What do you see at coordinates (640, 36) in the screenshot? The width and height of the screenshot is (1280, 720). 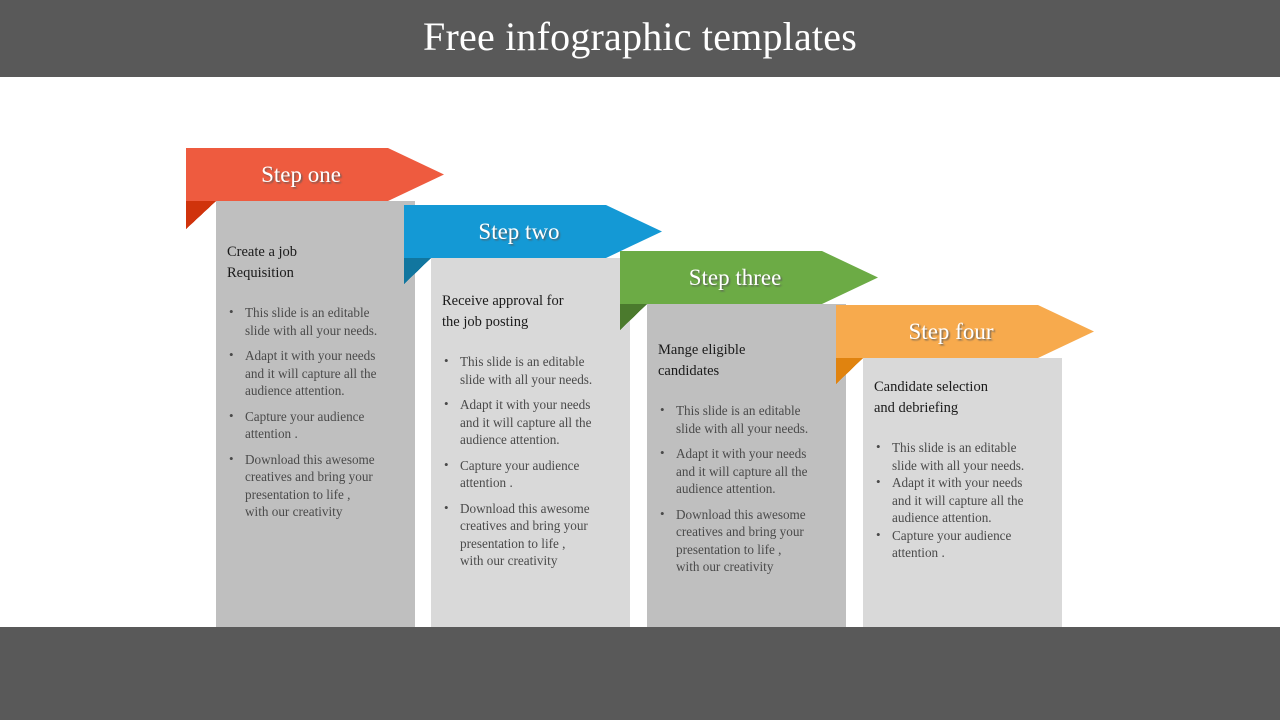 I see `page-title: Free infographic templates` at bounding box center [640, 36].